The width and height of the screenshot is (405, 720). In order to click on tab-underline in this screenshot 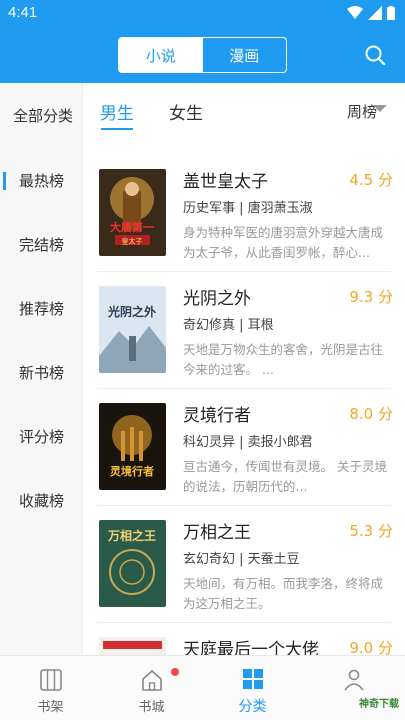, I will do `click(117, 129)`.